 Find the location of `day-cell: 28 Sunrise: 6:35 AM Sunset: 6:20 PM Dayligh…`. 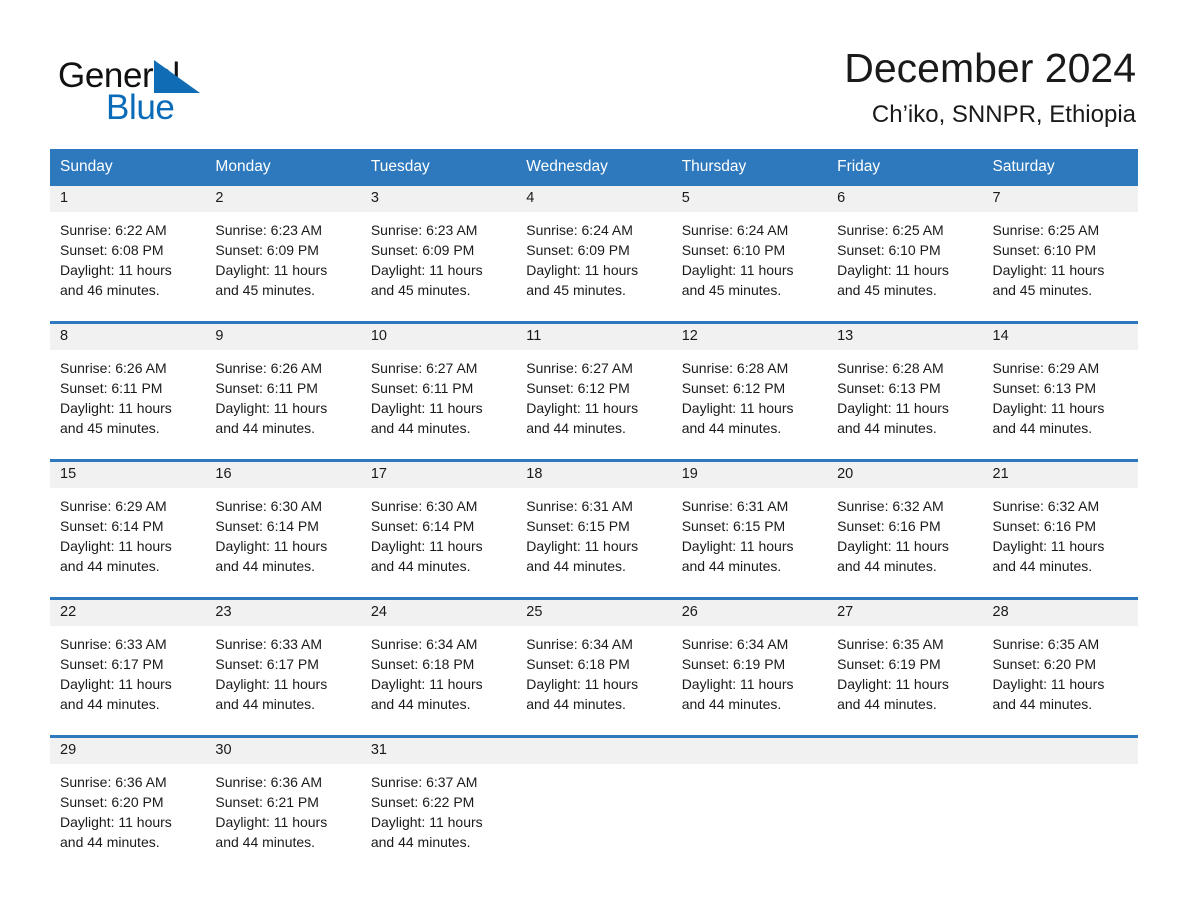

day-cell: 28 Sunrise: 6:35 AM Sunset: 6:20 PM Dayligh… is located at coordinates (1060, 668).